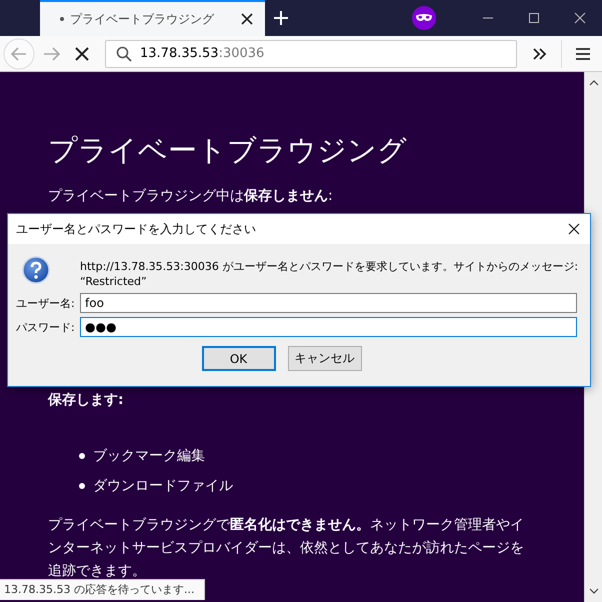 The height and width of the screenshot is (602, 602). Describe the element at coordinates (163, 486) in the screenshot. I see `list-item: ダウンロードファイル` at that location.